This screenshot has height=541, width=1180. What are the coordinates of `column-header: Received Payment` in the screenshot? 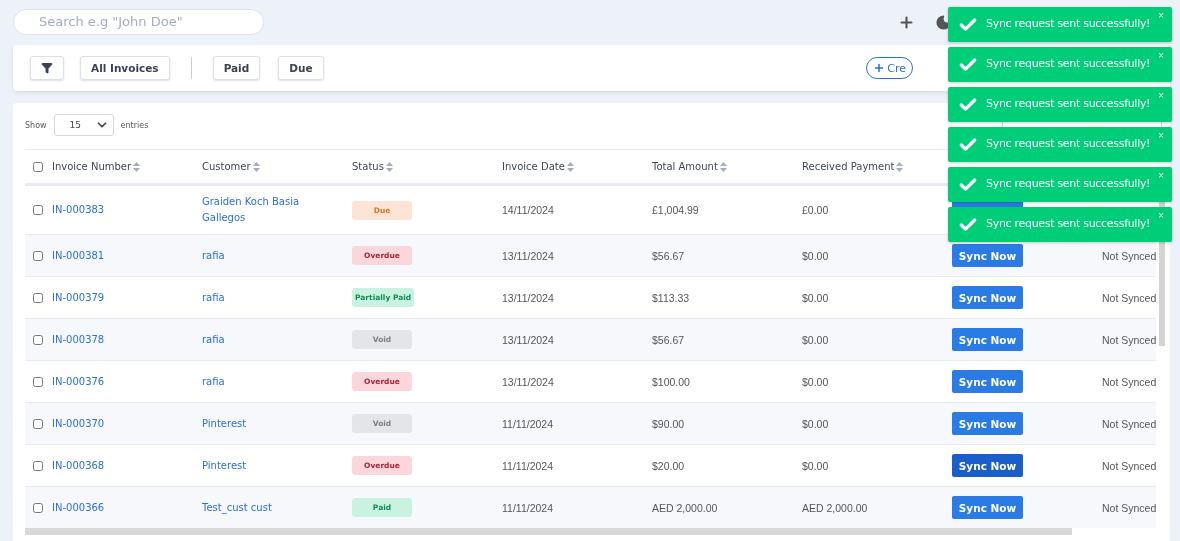 It's located at (848, 166).